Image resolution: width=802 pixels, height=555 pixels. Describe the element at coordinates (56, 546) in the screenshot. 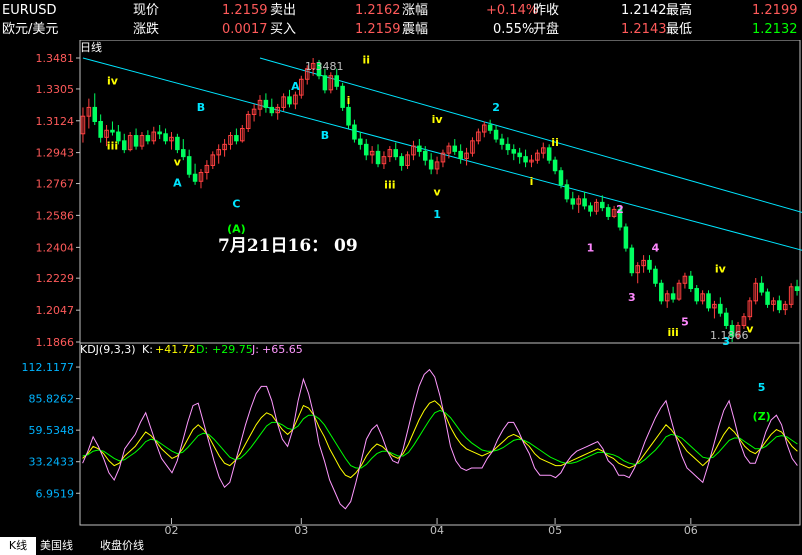

I see `tab-us-line: 美国线` at that location.